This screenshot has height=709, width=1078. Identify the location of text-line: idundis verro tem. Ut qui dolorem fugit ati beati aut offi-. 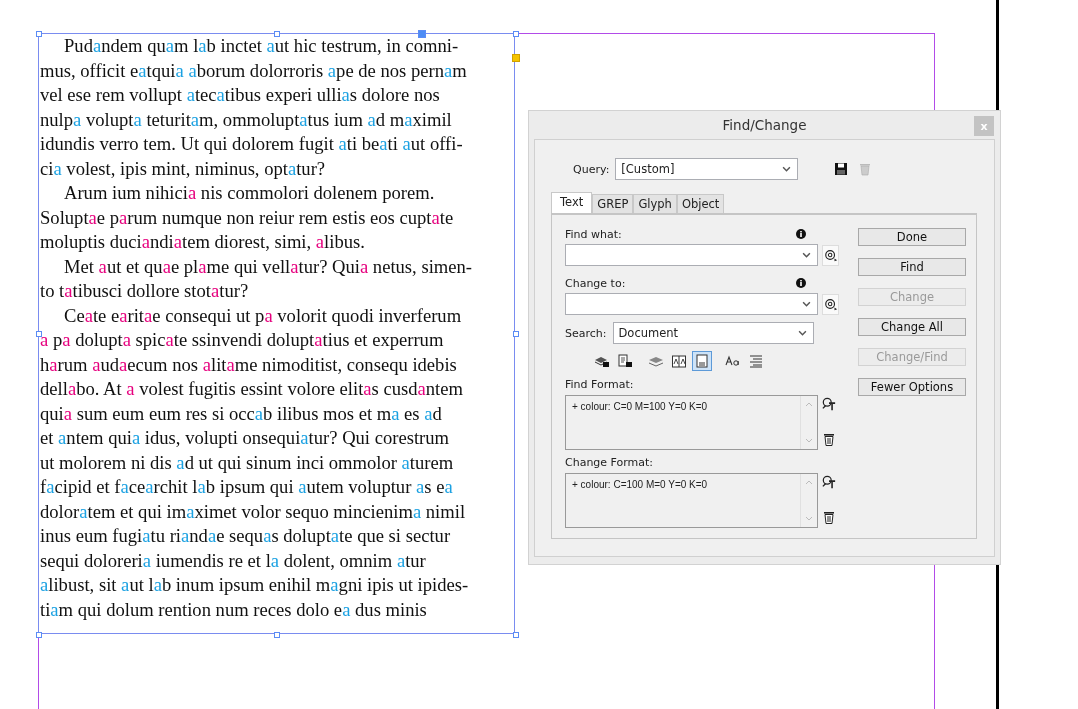
(251, 144).